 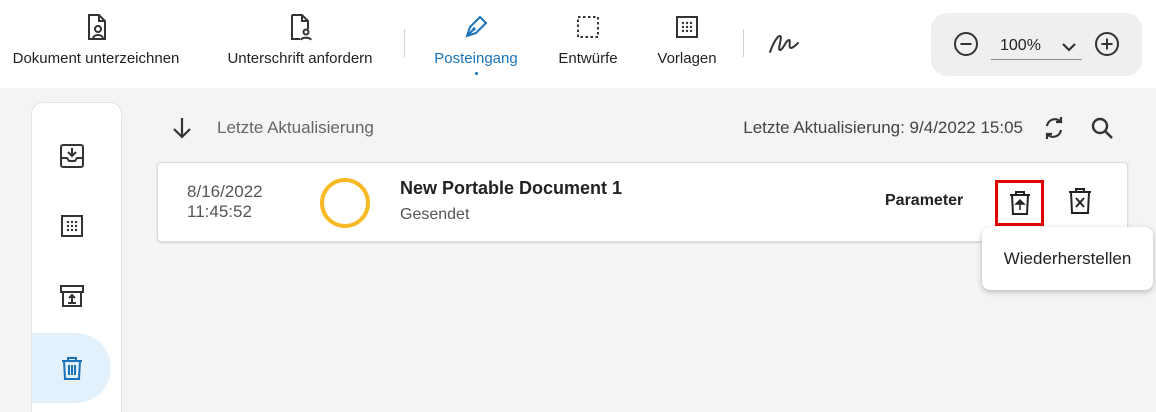 I want to click on zoom-select: 100%, so click(x=1036, y=47).